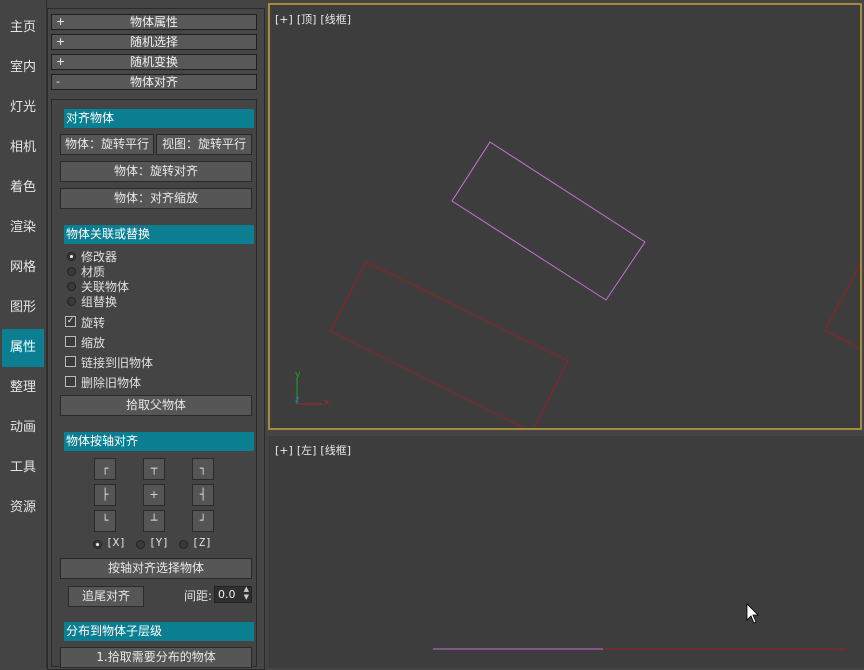 This screenshot has height=670, width=864. Describe the element at coordinates (156, 568) in the screenshot. I see `align-selected-by-axis-button: 按轴对齐选择物体` at that location.